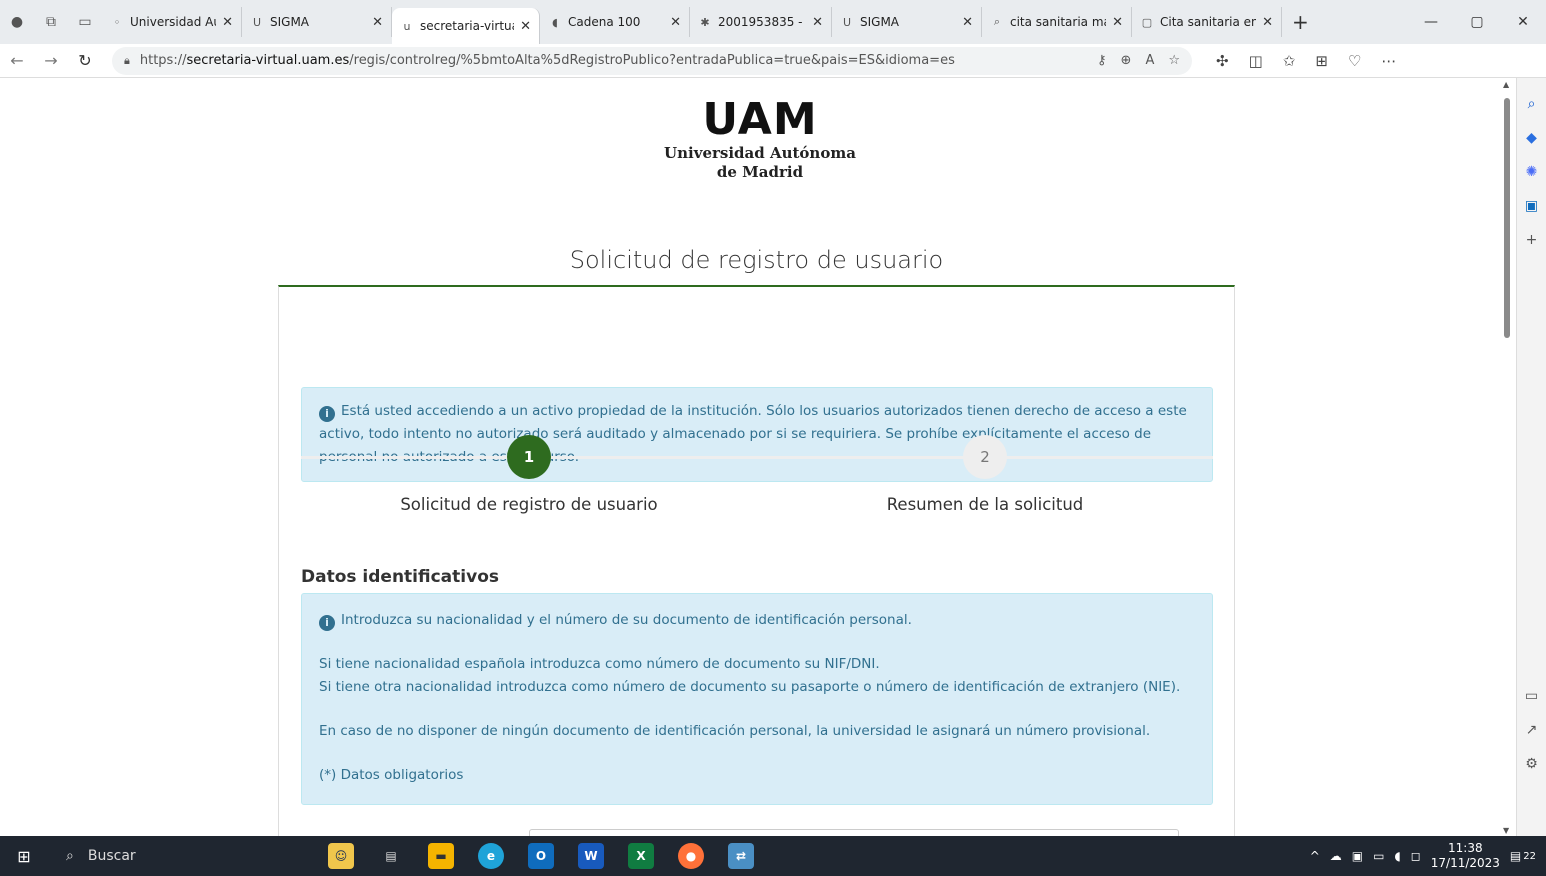 This screenshot has width=1546, height=876. What do you see at coordinates (85, 22) in the screenshot?
I see `tab-actions-icon: ▭` at bounding box center [85, 22].